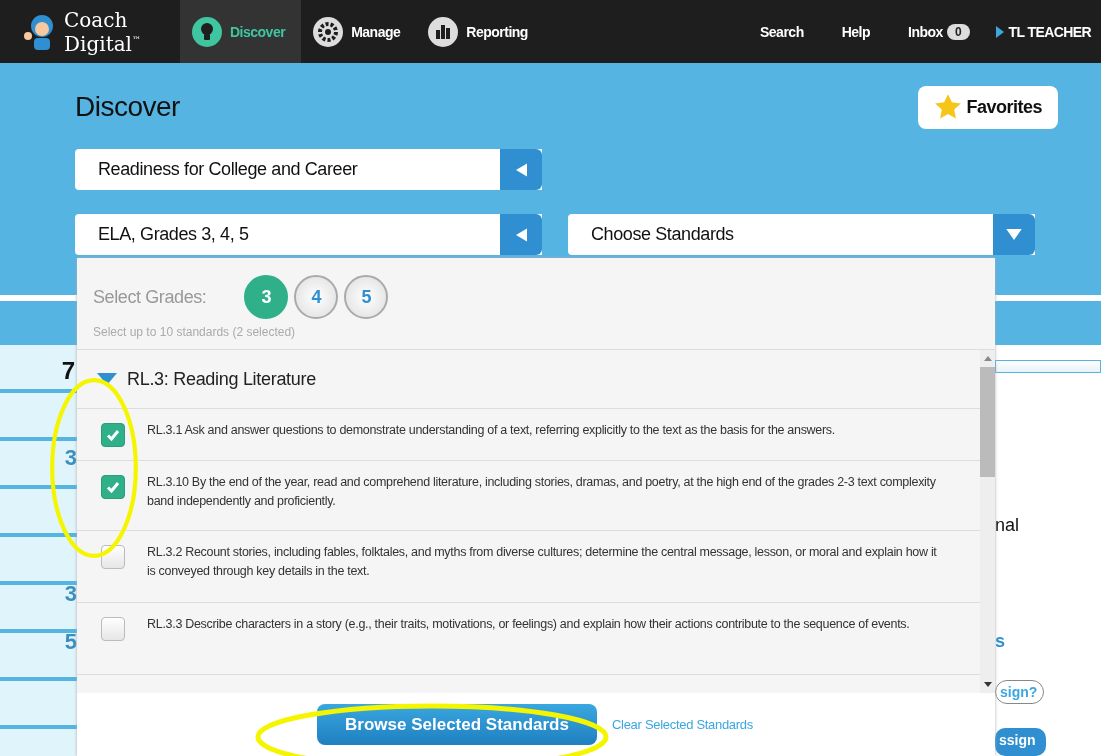 This screenshot has height=756, width=1101. Describe the element at coordinates (359, 31) in the screenshot. I see `nav-tab: Manage` at that location.